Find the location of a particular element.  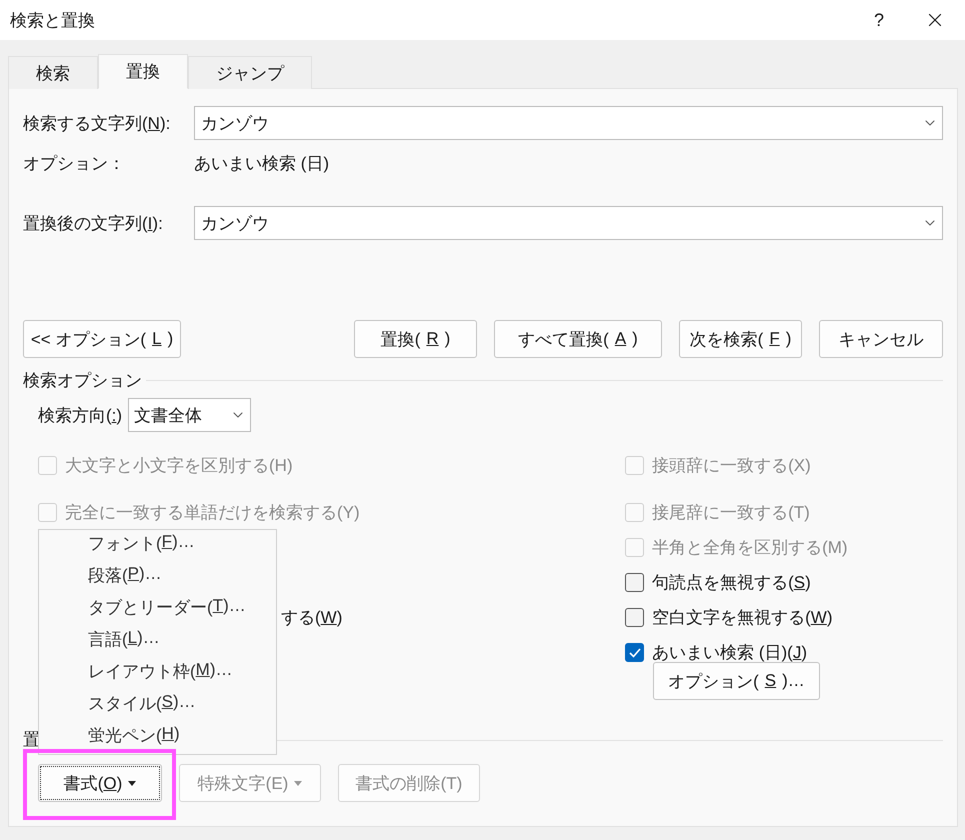

checkbox-label: する(W) is located at coordinates (312, 618).